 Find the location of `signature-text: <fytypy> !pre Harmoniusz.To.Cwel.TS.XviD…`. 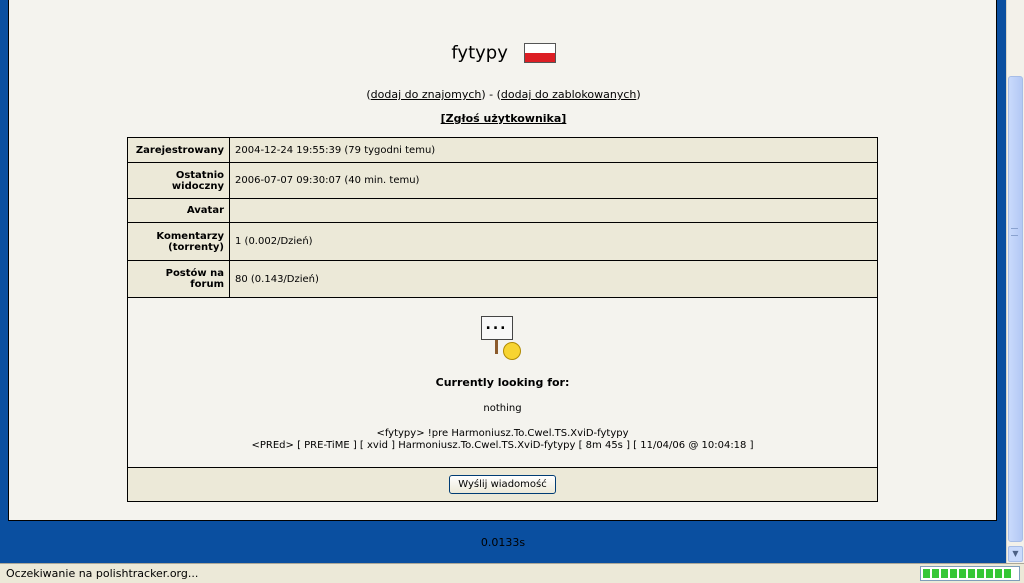

signature-text: <fytypy> !pre Harmoniusz.To.Cwel.TS.XviD… is located at coordinates (502, 440).